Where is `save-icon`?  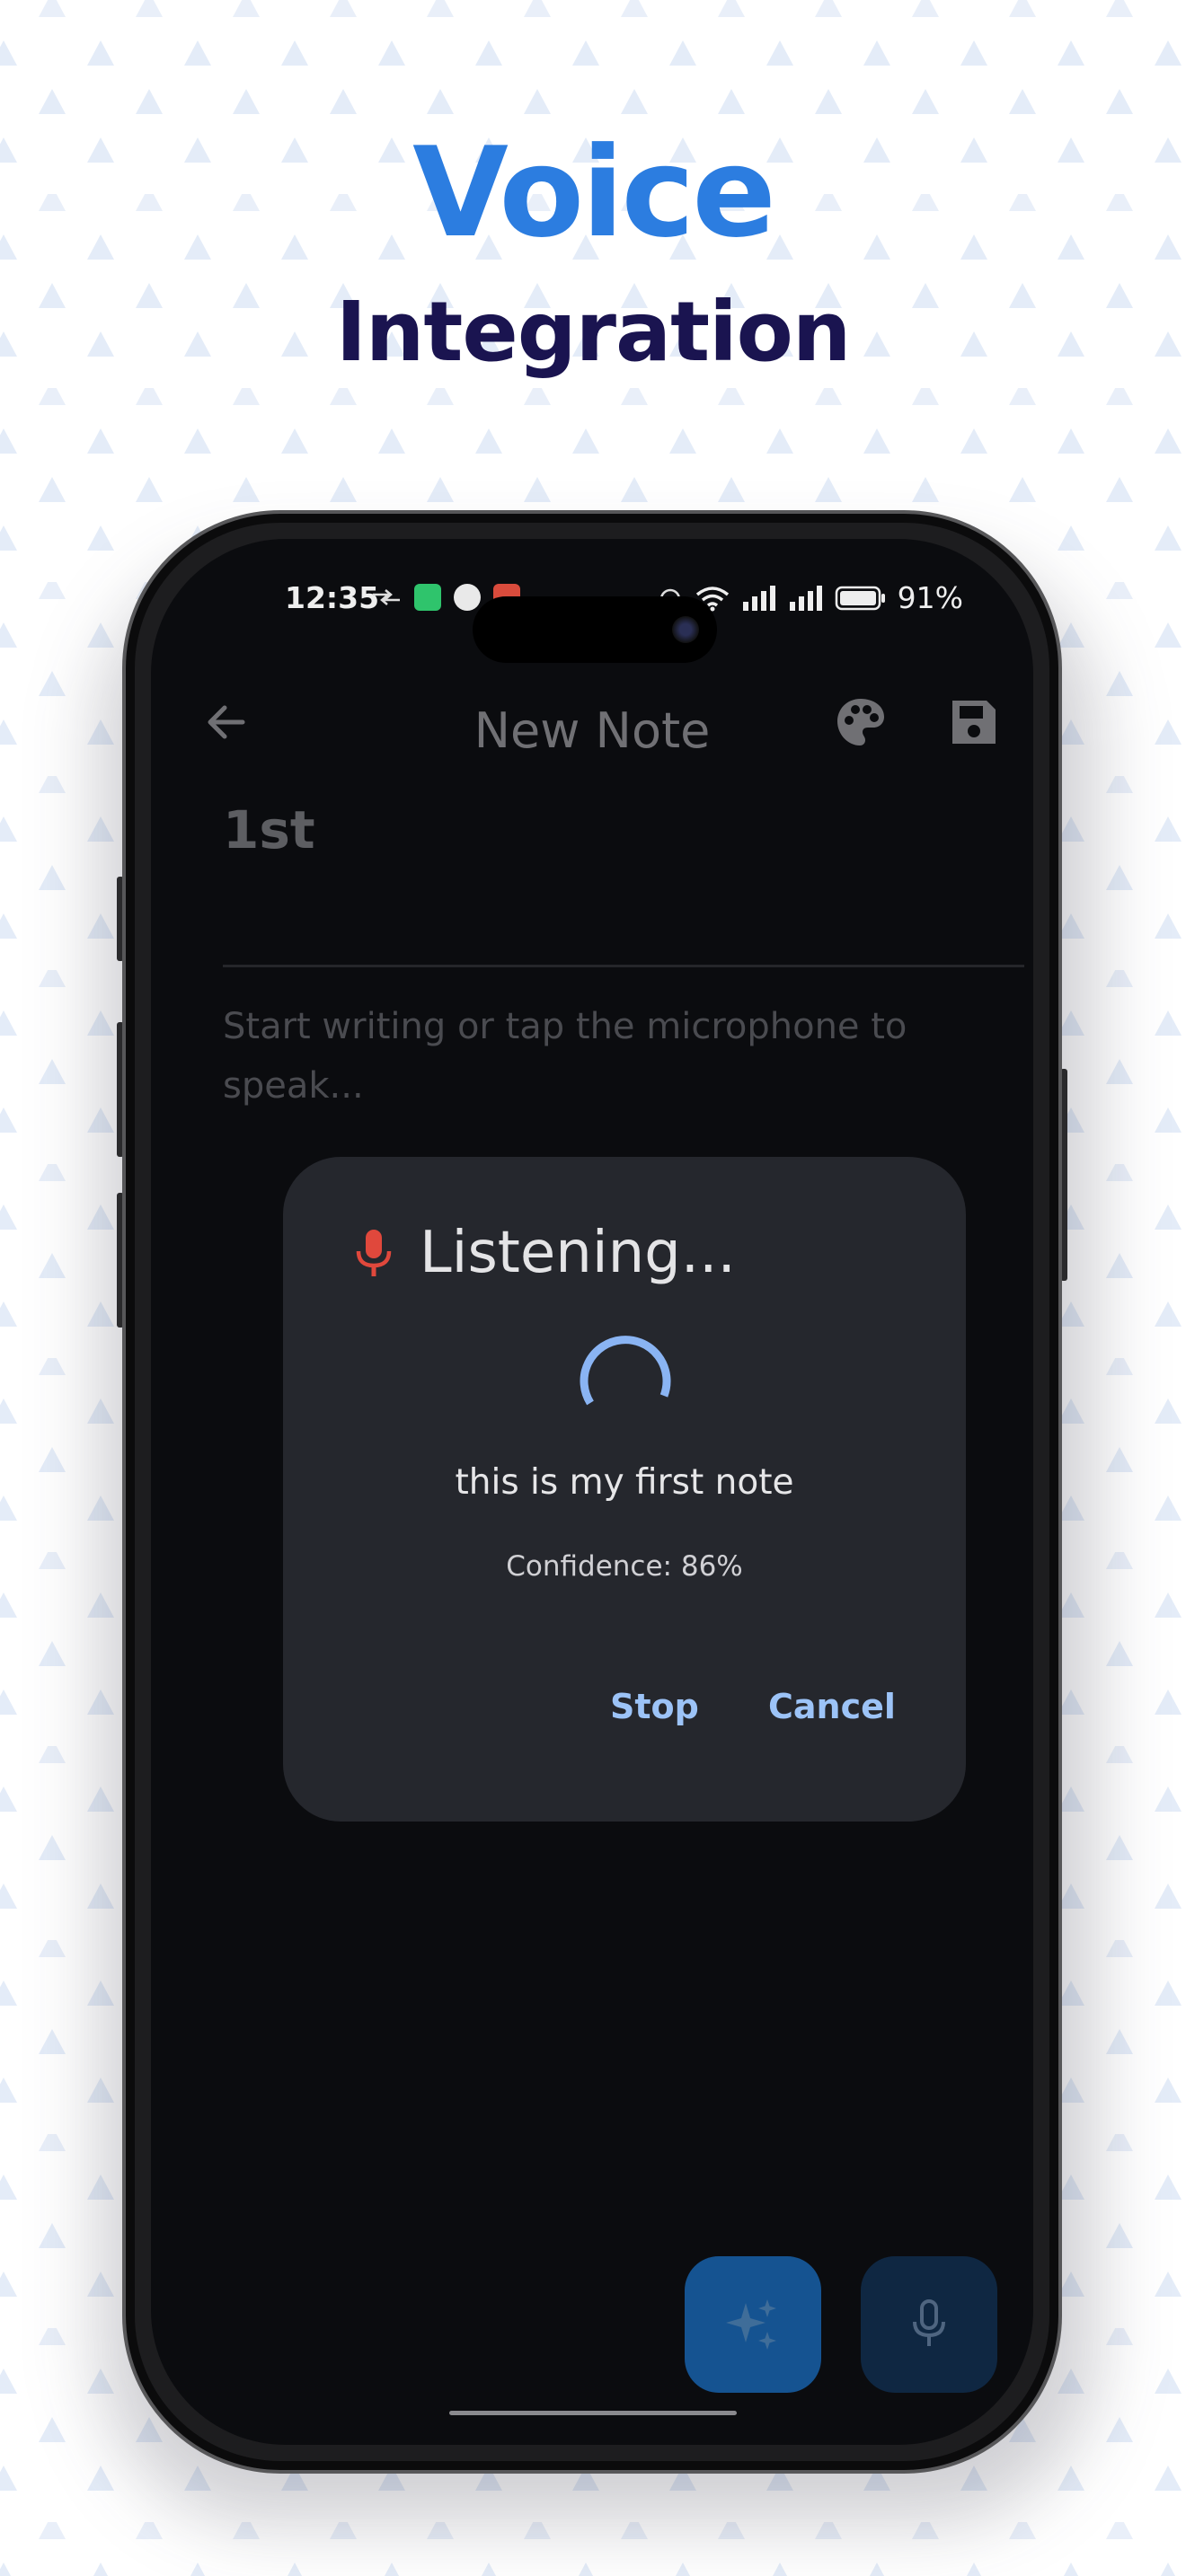 save-icon is located at coordinates (974, 722).